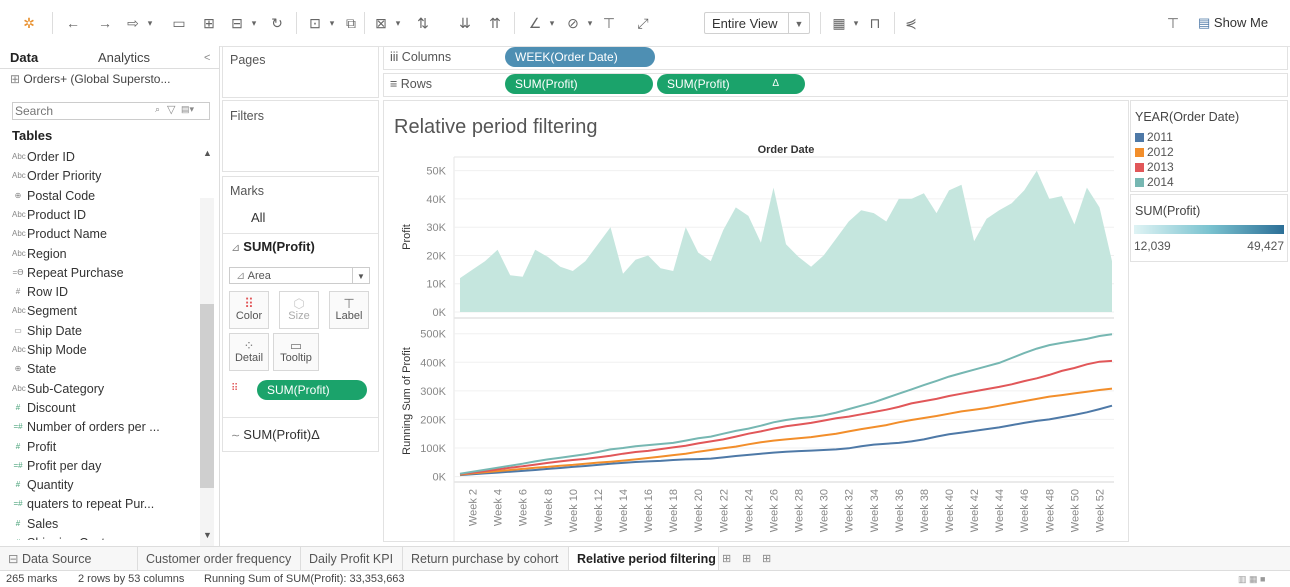 The height and width of the screenshot is (587, 1290). What do you see at coordinates (1173, 23) in the screenshot?
I see `tooltip-icon: ⊤` at bounding box center [1173, 23].